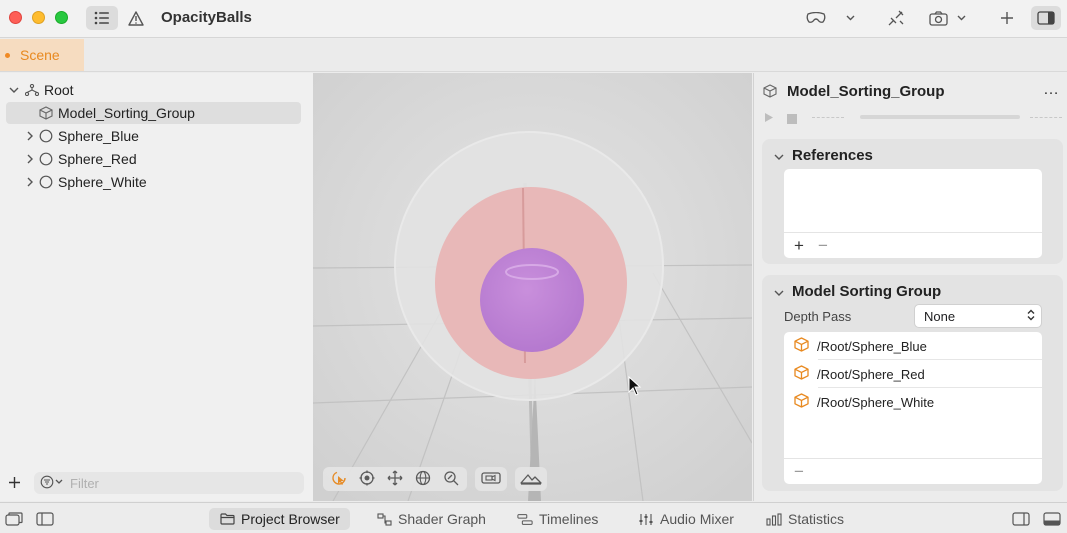 This screenshot has width=1067, height=533. I want to click on brush-tools-icon, so click(896, 18).